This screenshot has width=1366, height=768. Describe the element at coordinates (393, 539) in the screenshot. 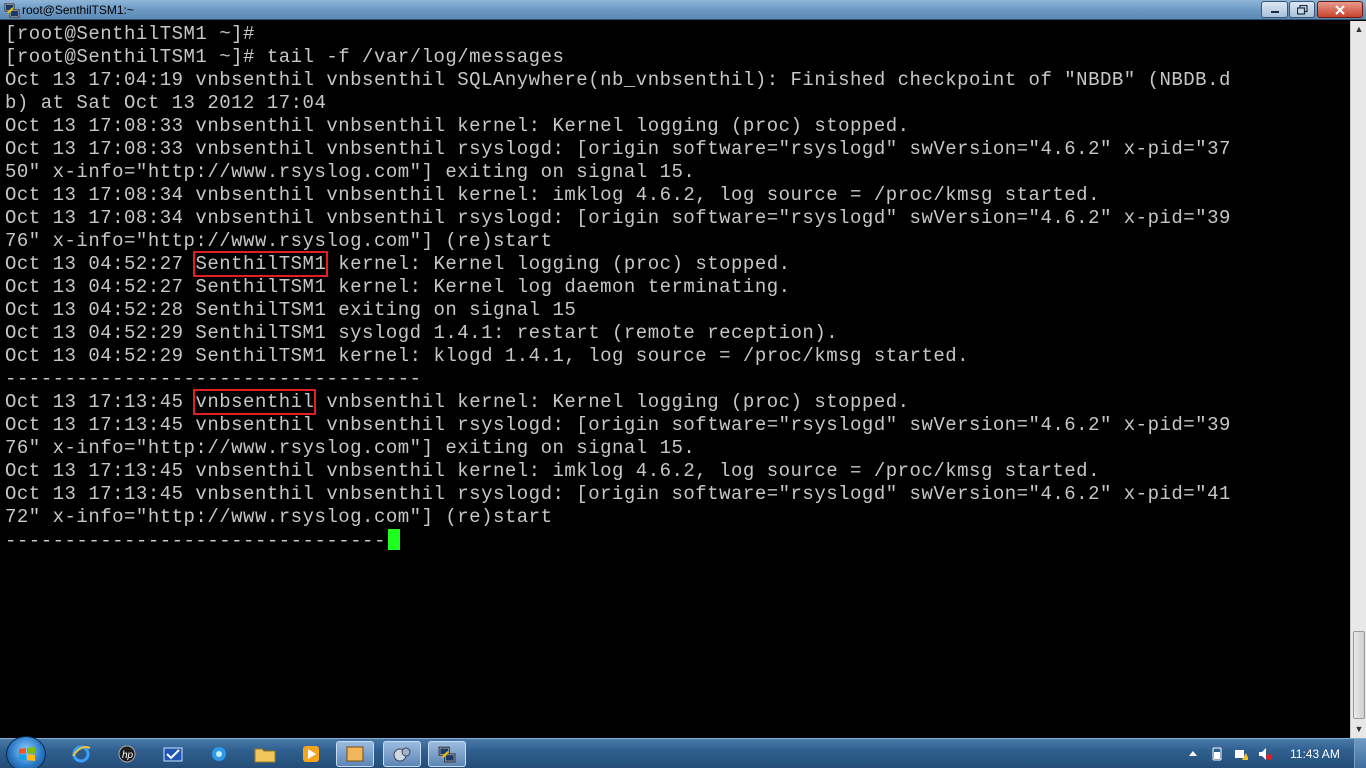

I see `terminal-cursor` at that location.